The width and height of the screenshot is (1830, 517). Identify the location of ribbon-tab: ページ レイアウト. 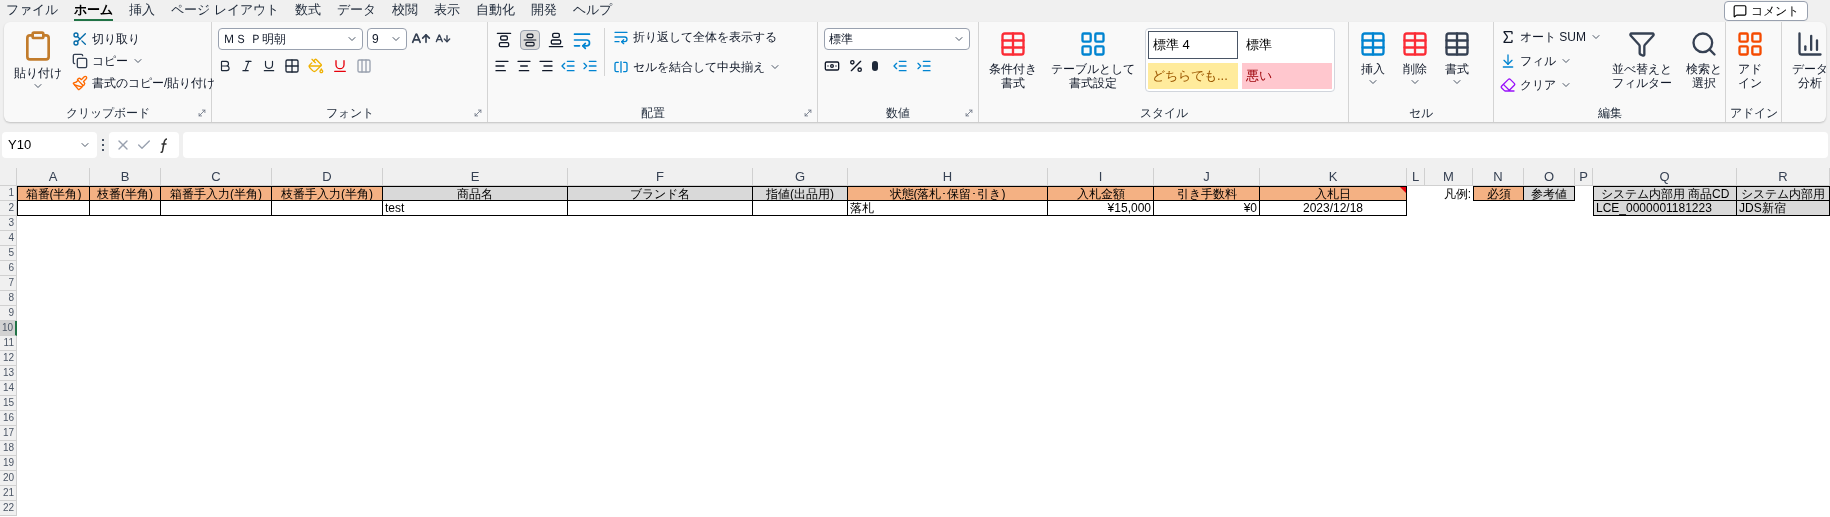
(225, 11).